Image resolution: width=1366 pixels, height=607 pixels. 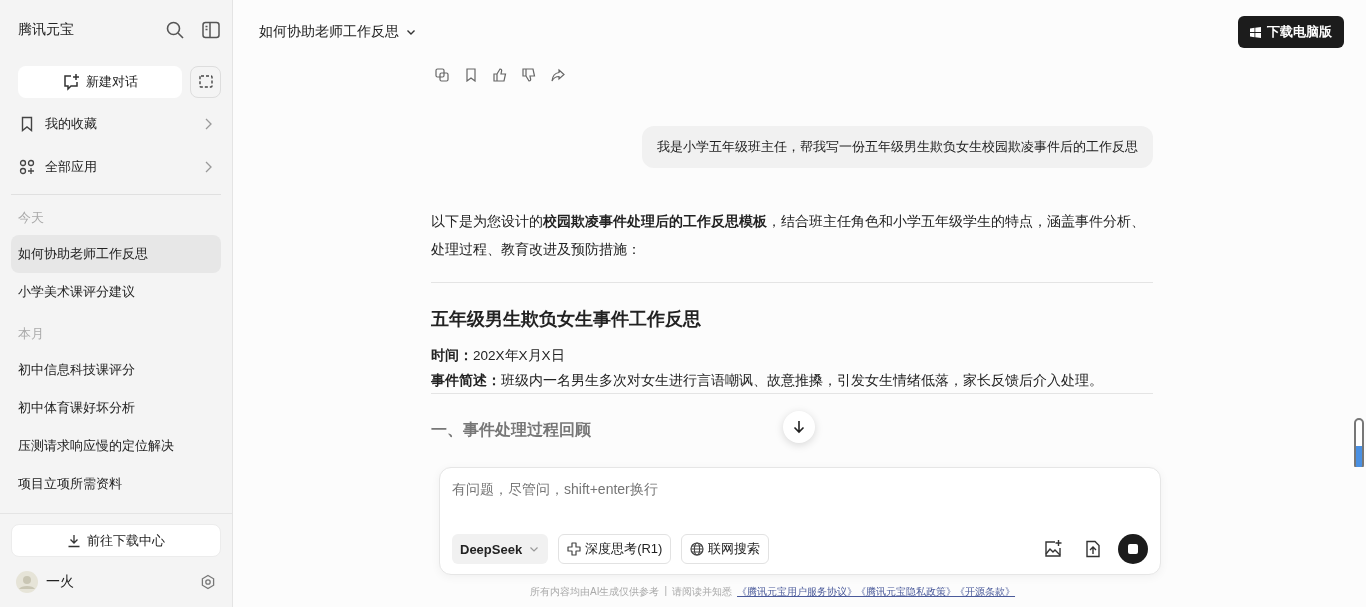 I want to click on copy-icon, so click(x=442, y=75).